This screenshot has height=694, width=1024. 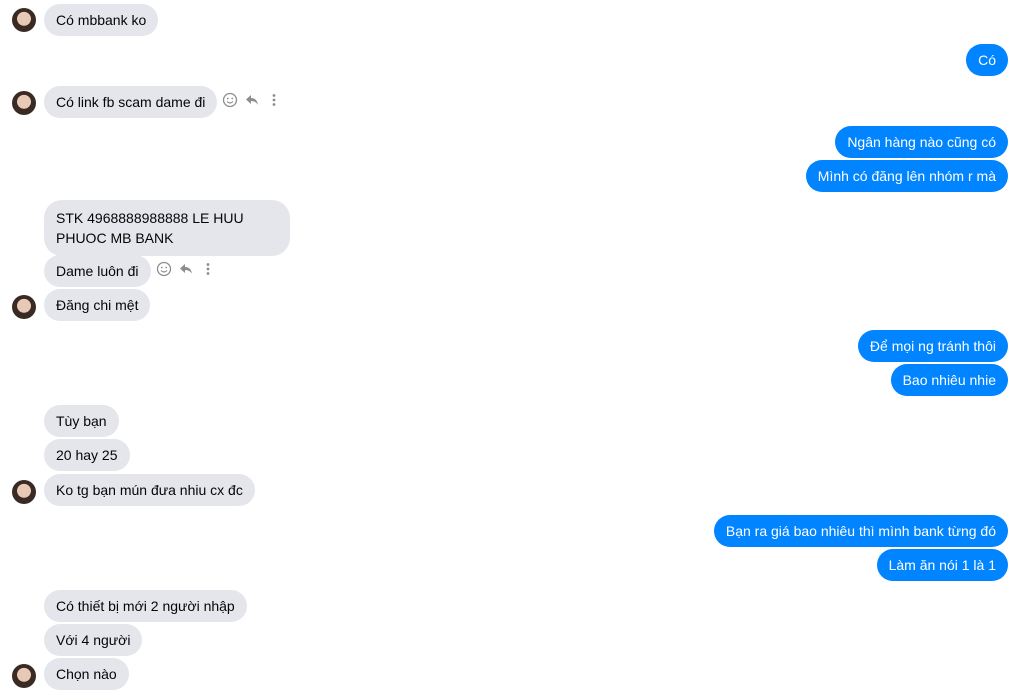 I want to click on message-outgoing: Bao nhiêu nhie, so click(x=949, y=380).